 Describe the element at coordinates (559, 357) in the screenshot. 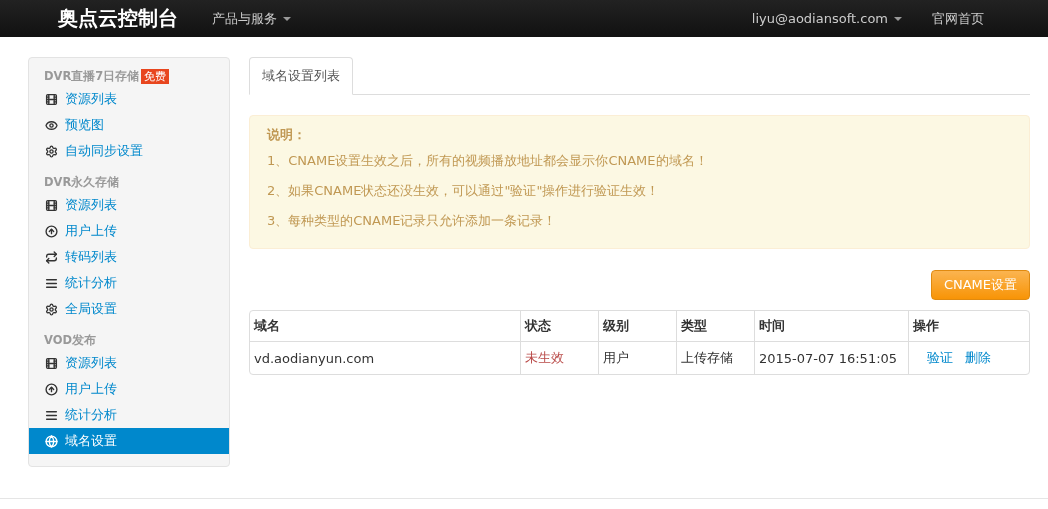

I see `status-cell: 未生效` at that location.